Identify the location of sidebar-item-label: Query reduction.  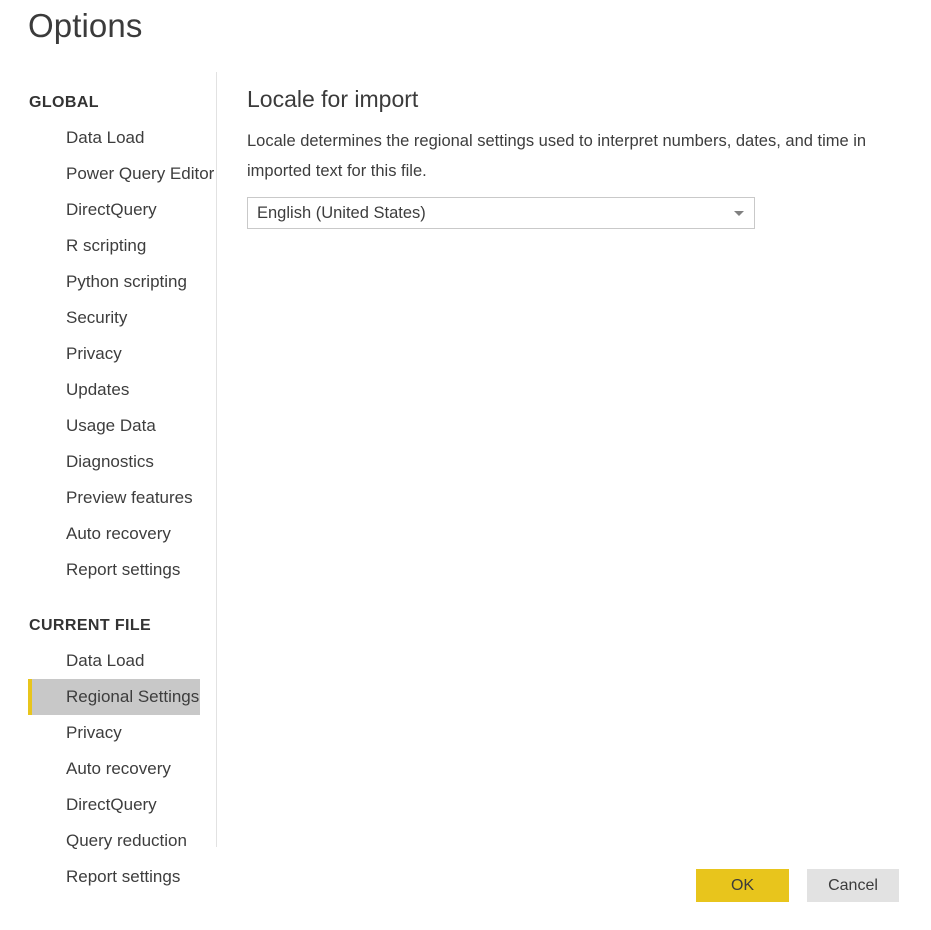
(126, 840).